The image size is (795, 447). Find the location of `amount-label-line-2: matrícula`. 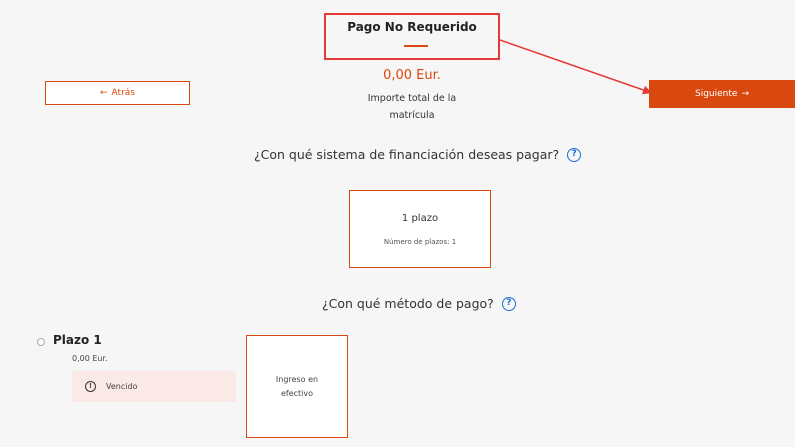

amount-label-line-2: matrícula is located at coordinates (412, 115).